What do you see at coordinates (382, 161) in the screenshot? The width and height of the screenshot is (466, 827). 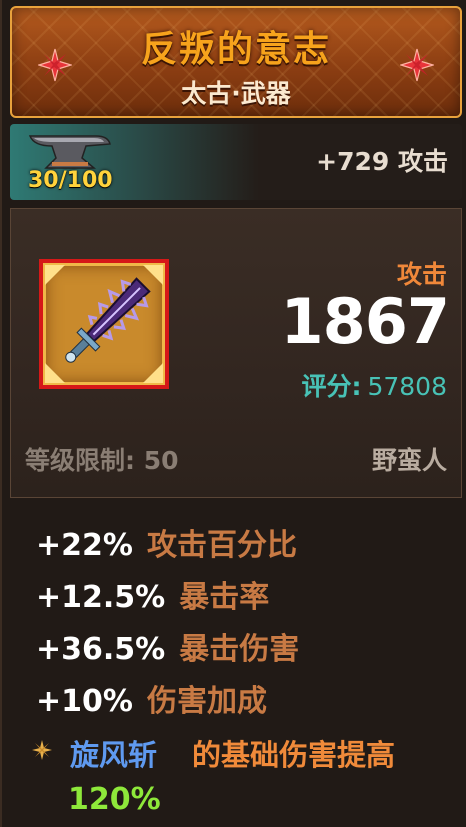 I see `forge-bonus: +729 攻击` at bounding box center [382, 161].